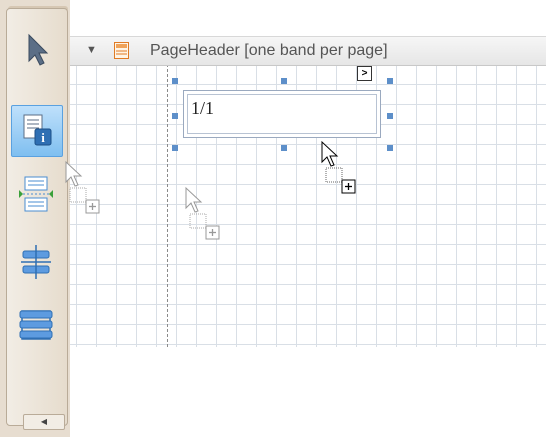 The image size is (546, 437). I want to click on collapse-icon: ▼, so click(91, 50).